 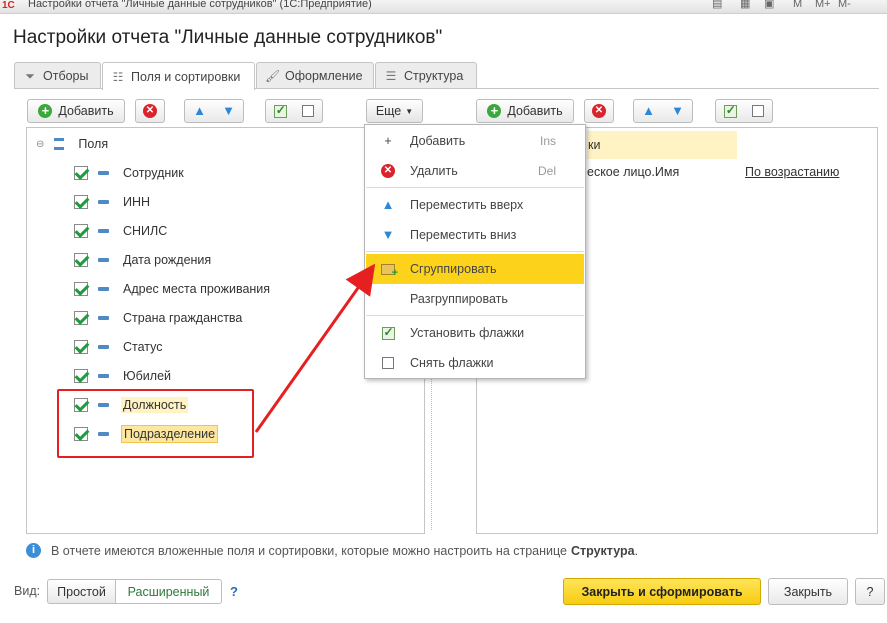 What do you see at coordinates (40, 144) in the screenshot?
I see `collapse-icon: ⊖` at bounding box center [40, 144].